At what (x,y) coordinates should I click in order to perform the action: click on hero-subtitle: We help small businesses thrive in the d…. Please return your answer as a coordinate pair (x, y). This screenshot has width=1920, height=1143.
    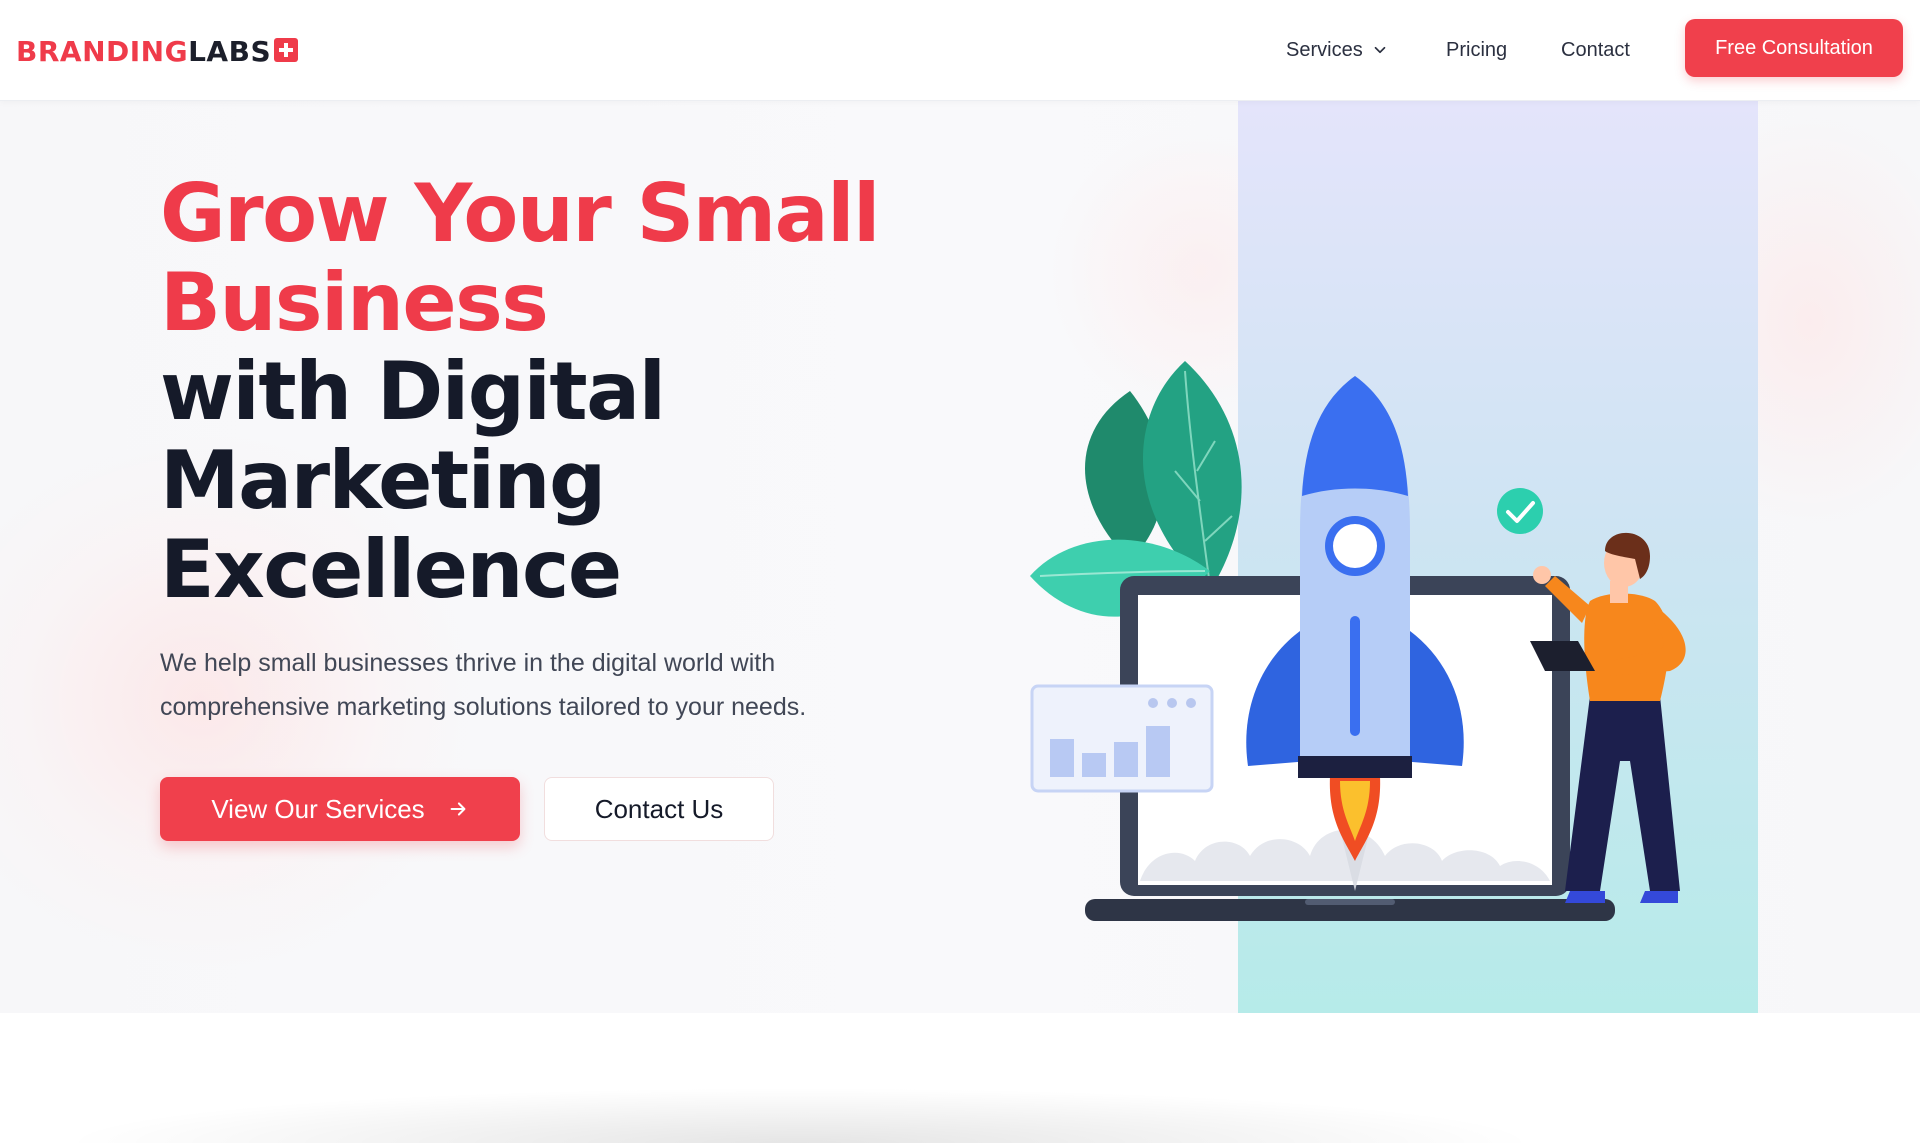
    Looking at the image, I should click on (483, 685).